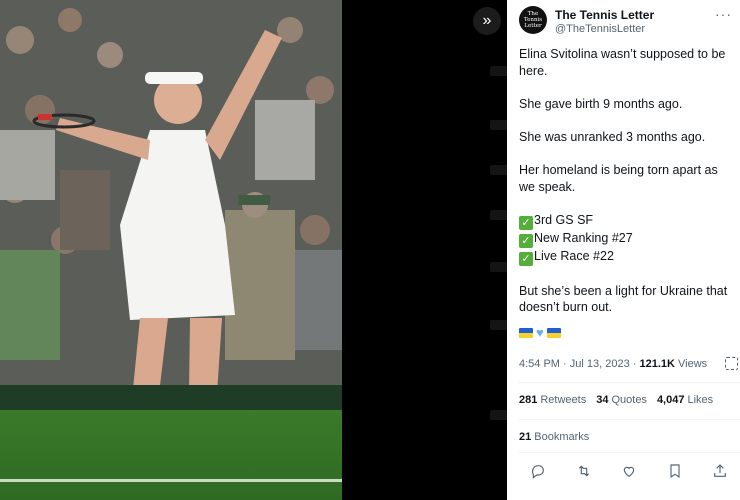 The image size is (740, 500). Describe the element at coordinates (552, 400) in the screenshot. I see `retweets-stat: 281 Retweets` at that location.